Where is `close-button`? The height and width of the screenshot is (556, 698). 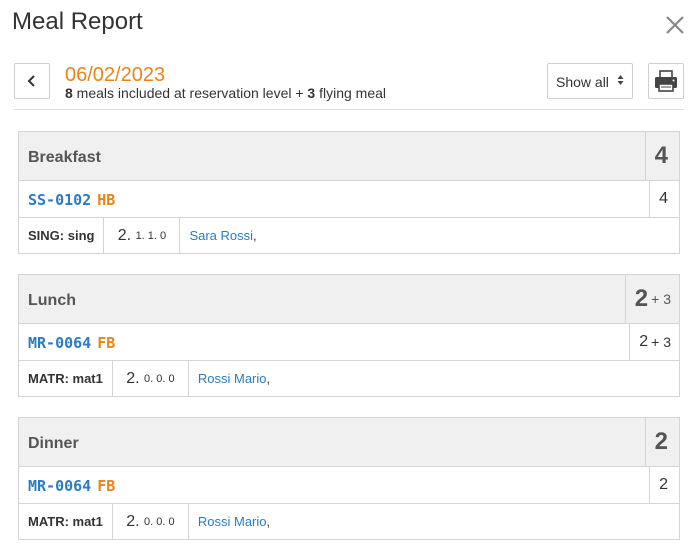
close-button is located at coordinates (675, 25).